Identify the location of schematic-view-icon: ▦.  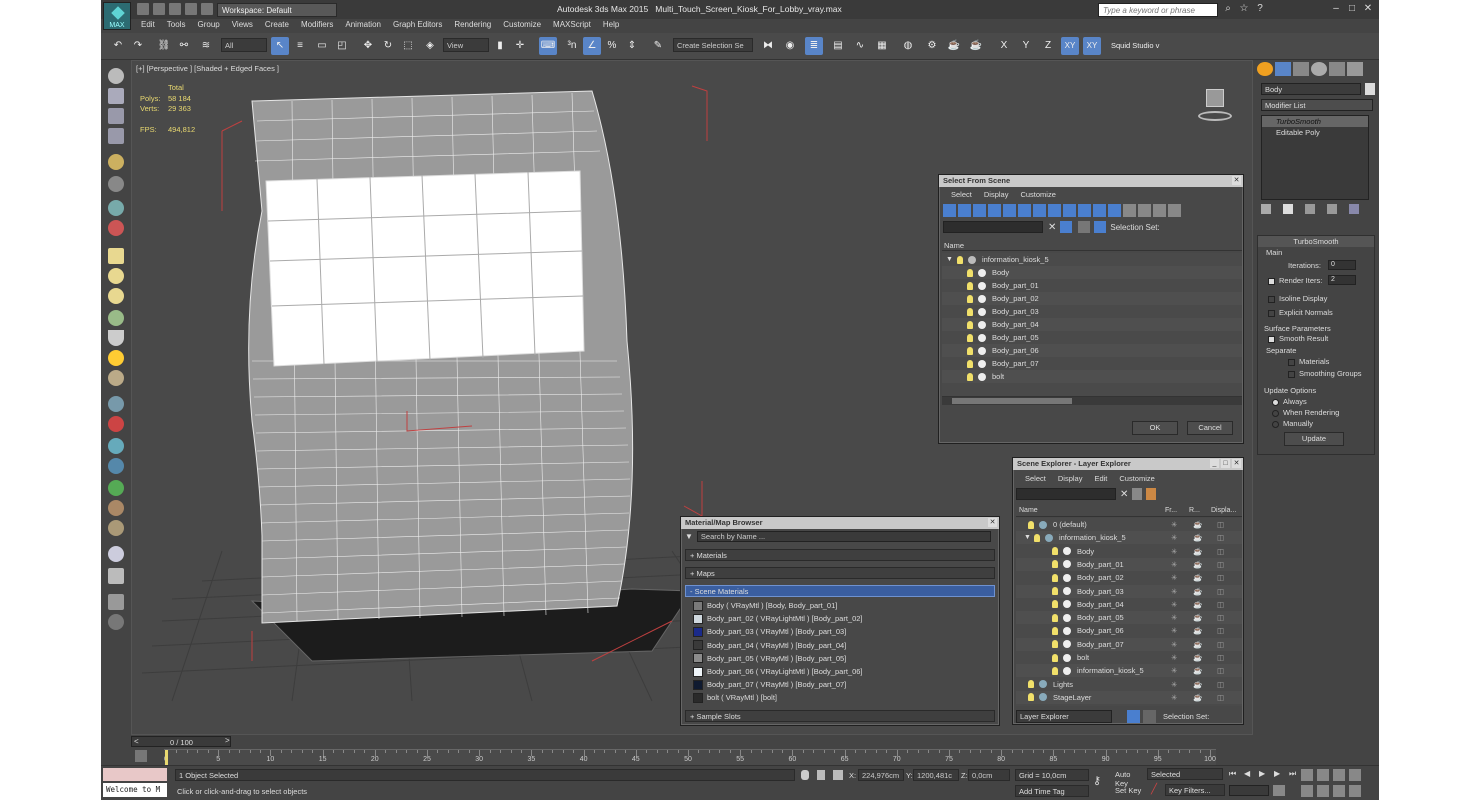
(882, 46).